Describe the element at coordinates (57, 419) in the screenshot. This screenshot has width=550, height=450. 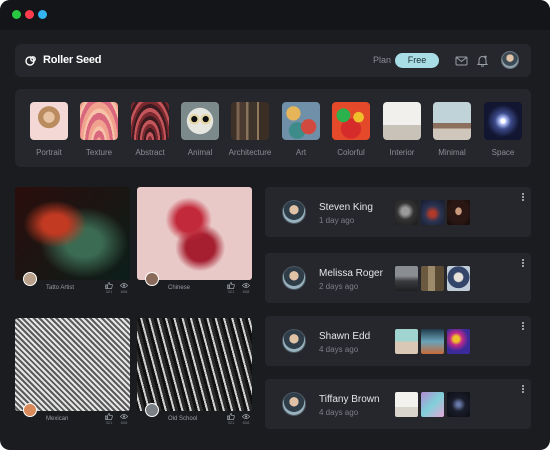
I see `card-author-name: Mexican` at that location.